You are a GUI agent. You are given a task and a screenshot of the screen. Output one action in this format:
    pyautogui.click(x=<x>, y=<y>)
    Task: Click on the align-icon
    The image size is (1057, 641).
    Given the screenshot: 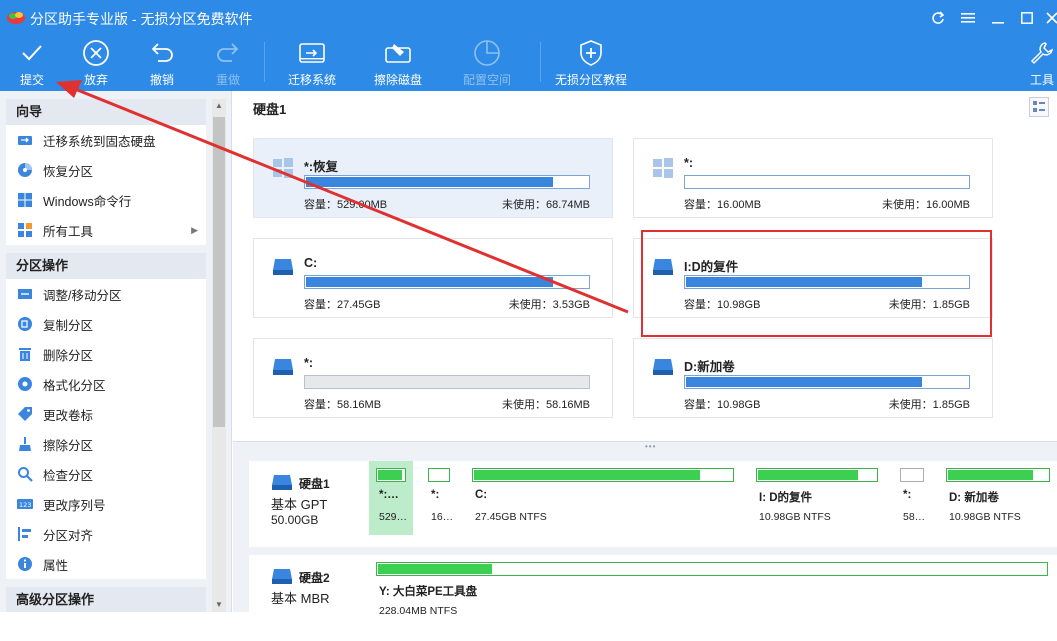 What is the action you would take?
    pyautogui.click(x=25, y=534)
    